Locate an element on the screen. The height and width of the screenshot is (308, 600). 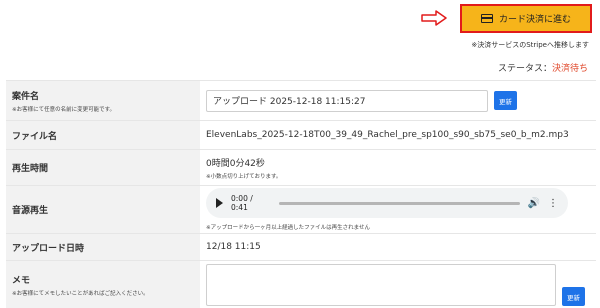
case-name-cell: 更新 is located at coordinates (398, 100).